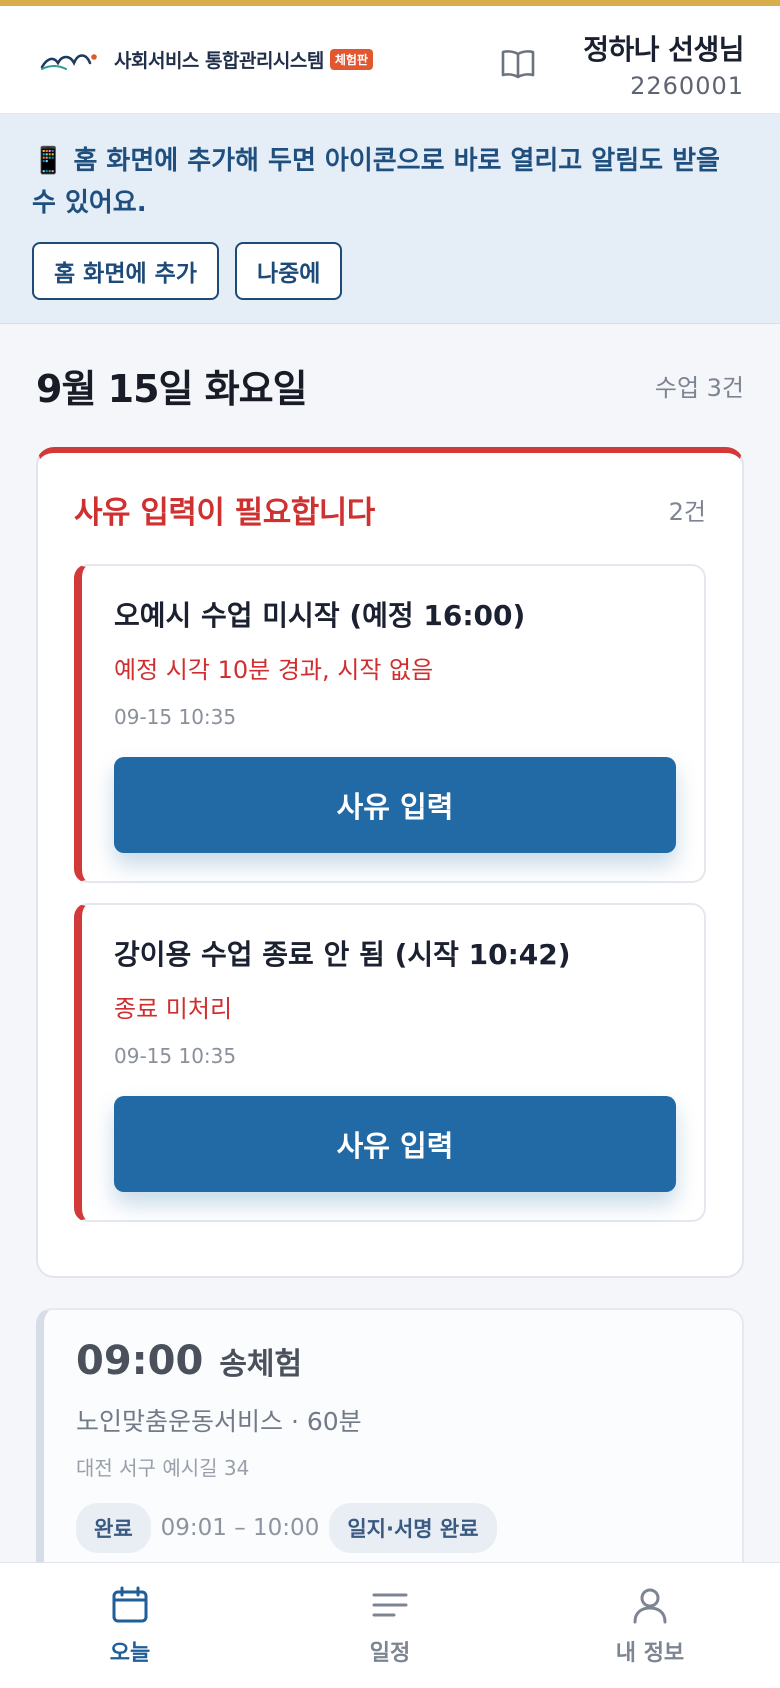  Describe the element at coordinates (125, 271) in the screenshot. I see `add-to-home-button: 홈 화면에 추가` at that location.